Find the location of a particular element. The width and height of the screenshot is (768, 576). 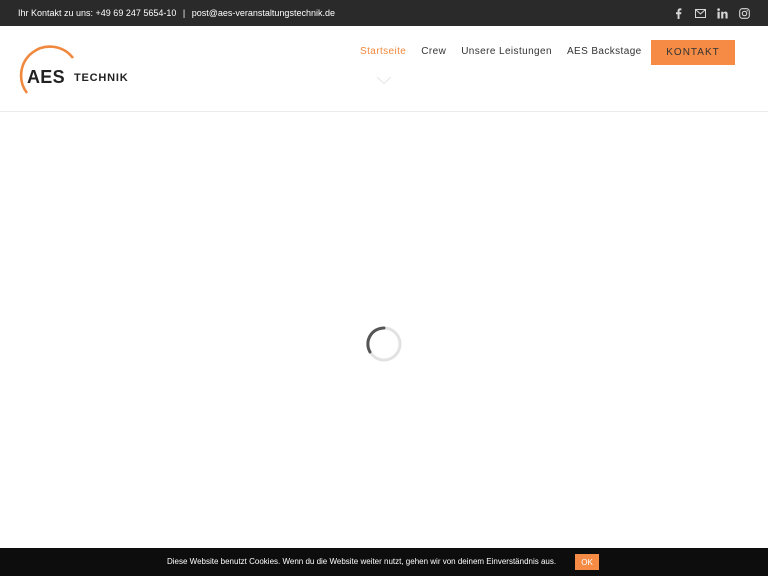

logo-tagline: TECHNIK is located at coordinates (101, 78).